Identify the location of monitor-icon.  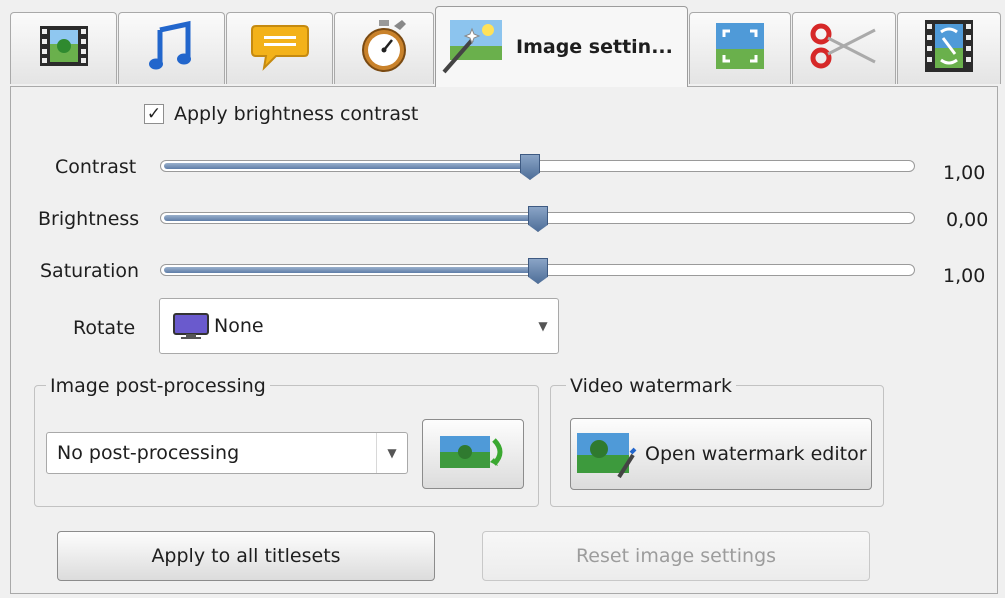
(191, 326).